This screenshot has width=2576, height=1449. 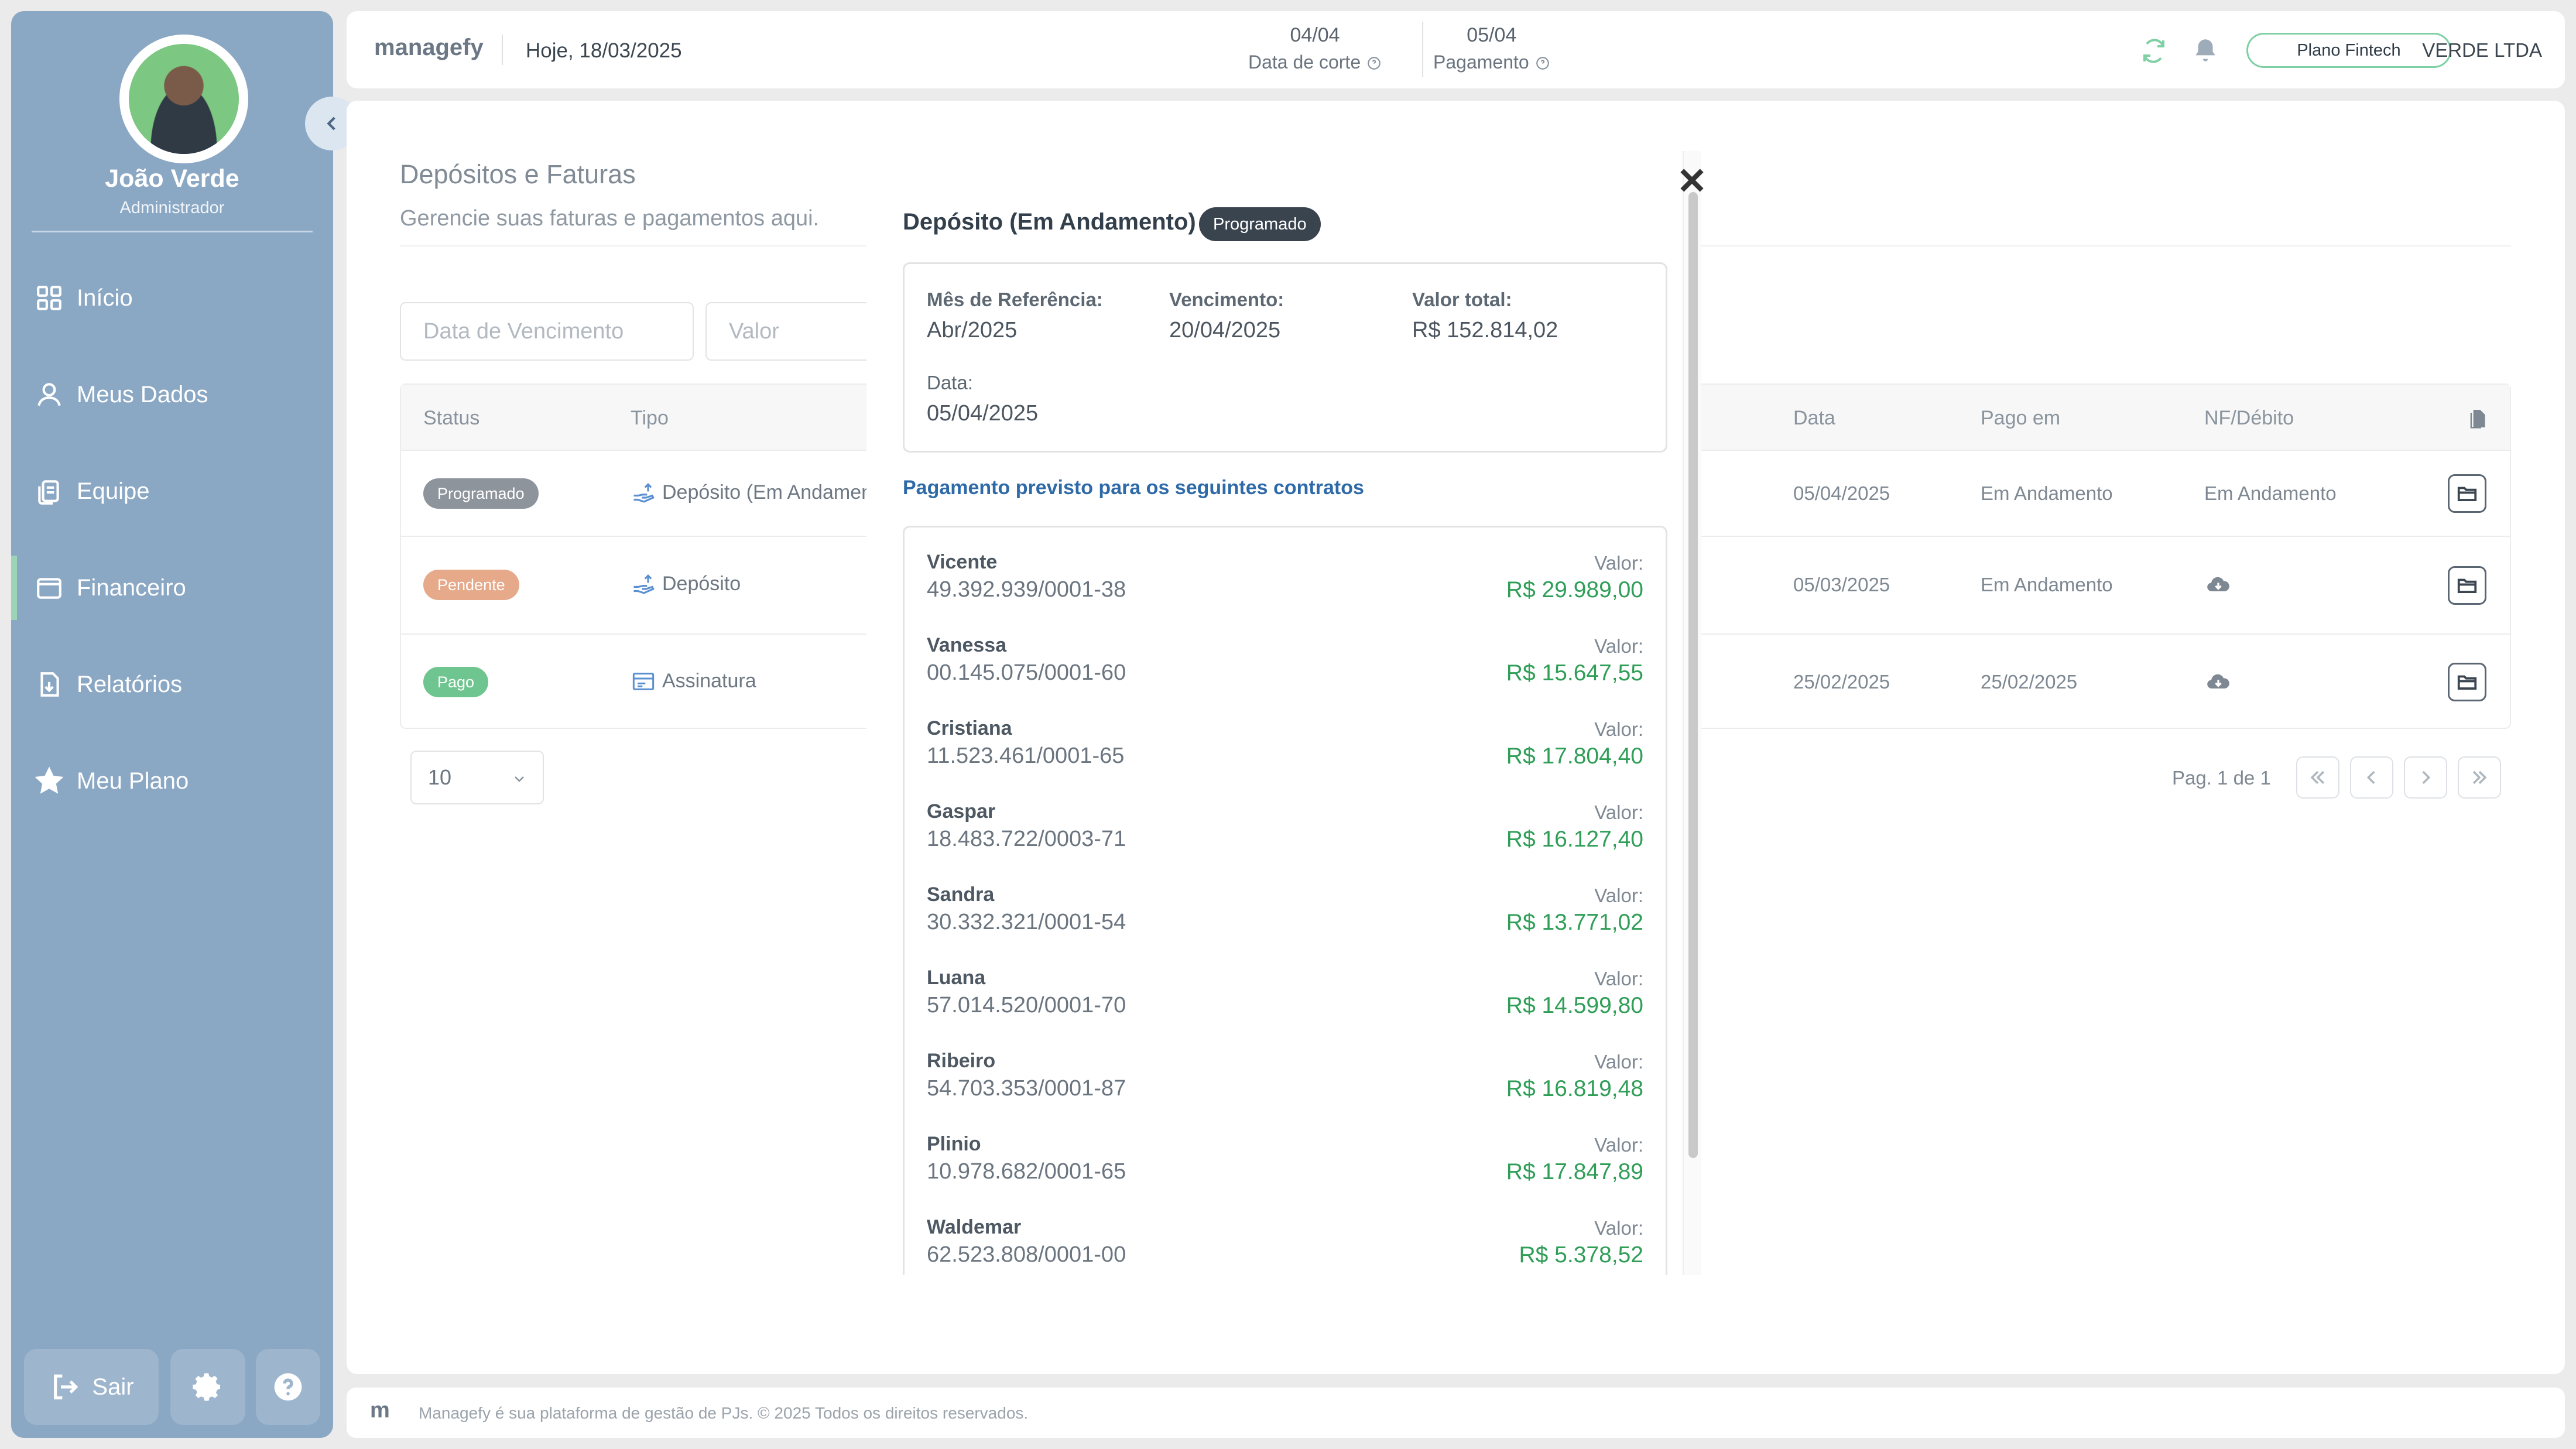 I want to click on sidebar-item-inicio: Início, so click(x=172, y=298).